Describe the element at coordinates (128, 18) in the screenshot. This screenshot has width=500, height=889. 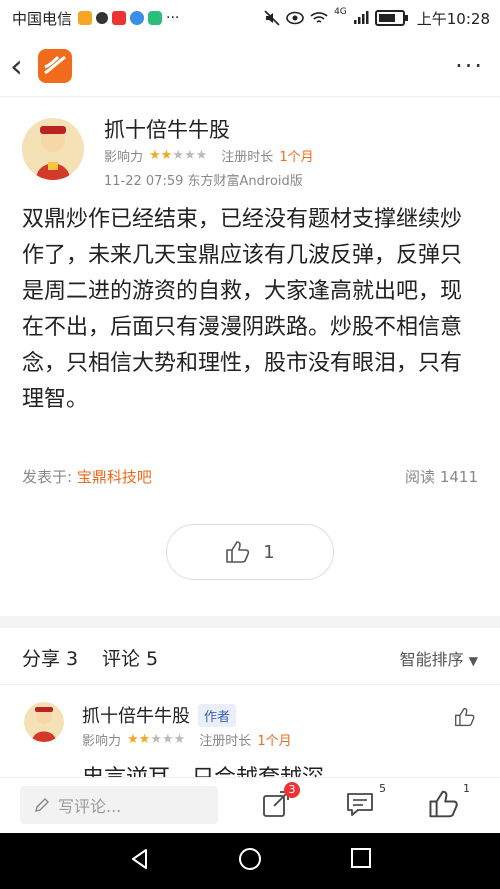
I see `notification-icons: ···` at that location.